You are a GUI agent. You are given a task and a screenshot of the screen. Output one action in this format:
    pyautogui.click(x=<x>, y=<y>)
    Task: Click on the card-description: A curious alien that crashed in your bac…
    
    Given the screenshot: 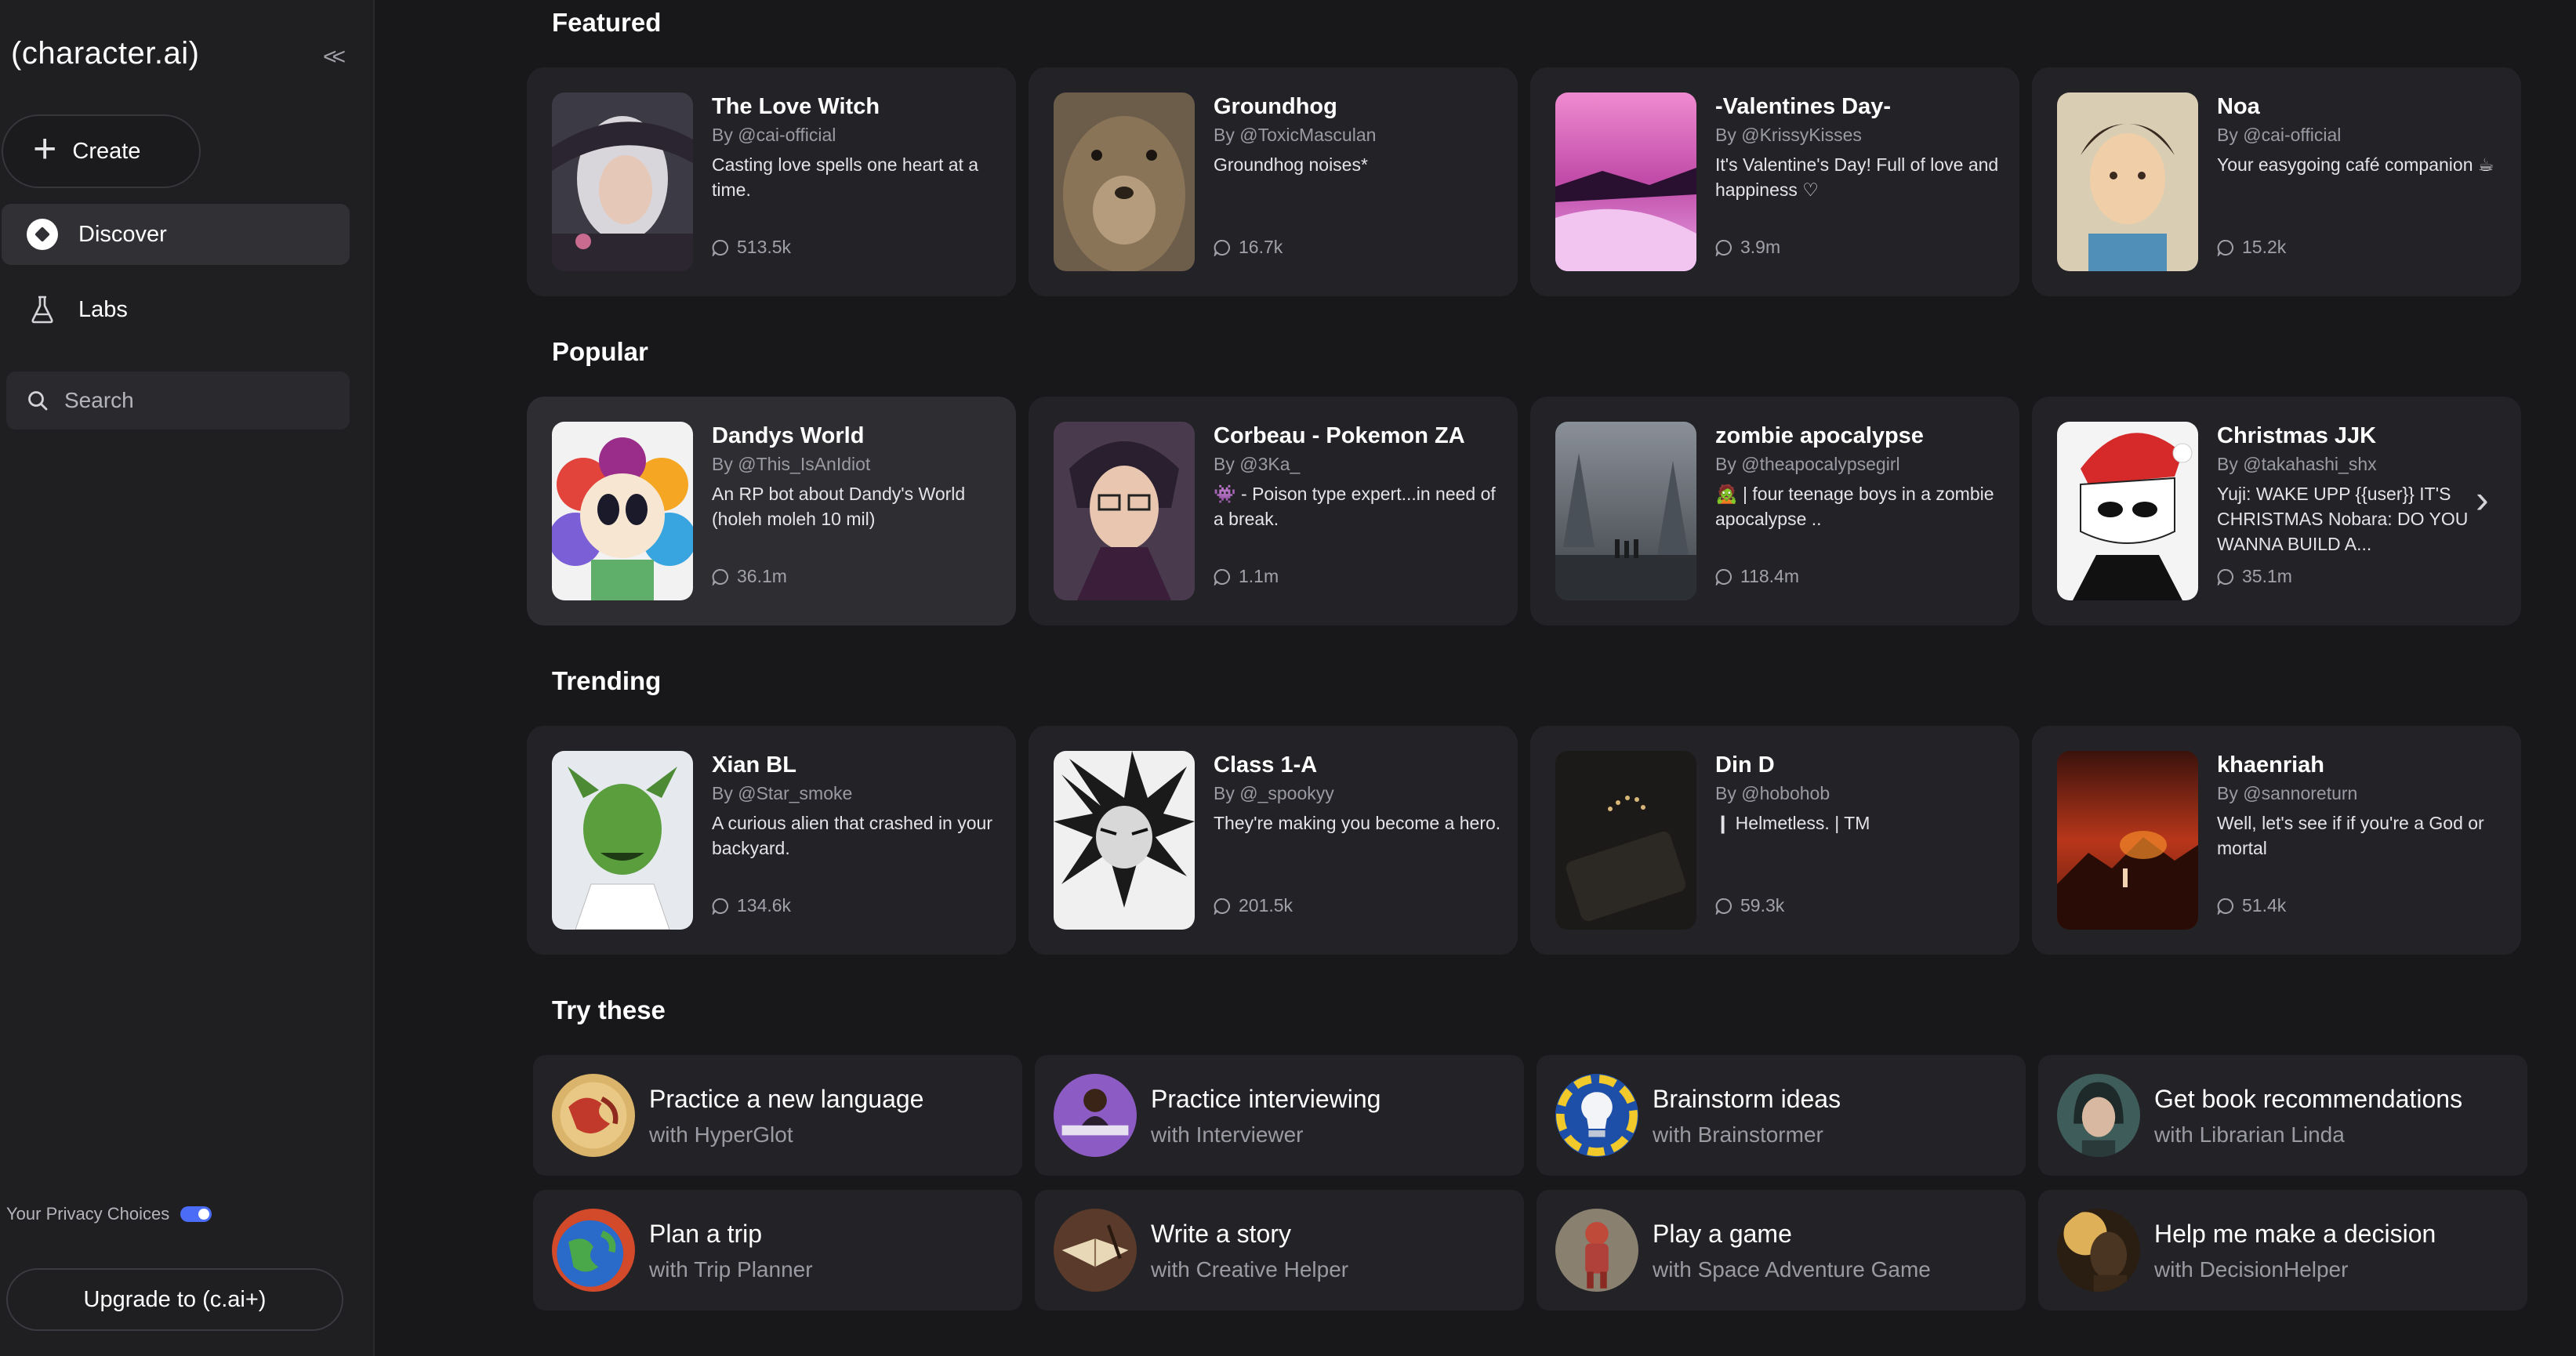 What is the action you would take?
    pyautogui.click(x=852, y=835)
    